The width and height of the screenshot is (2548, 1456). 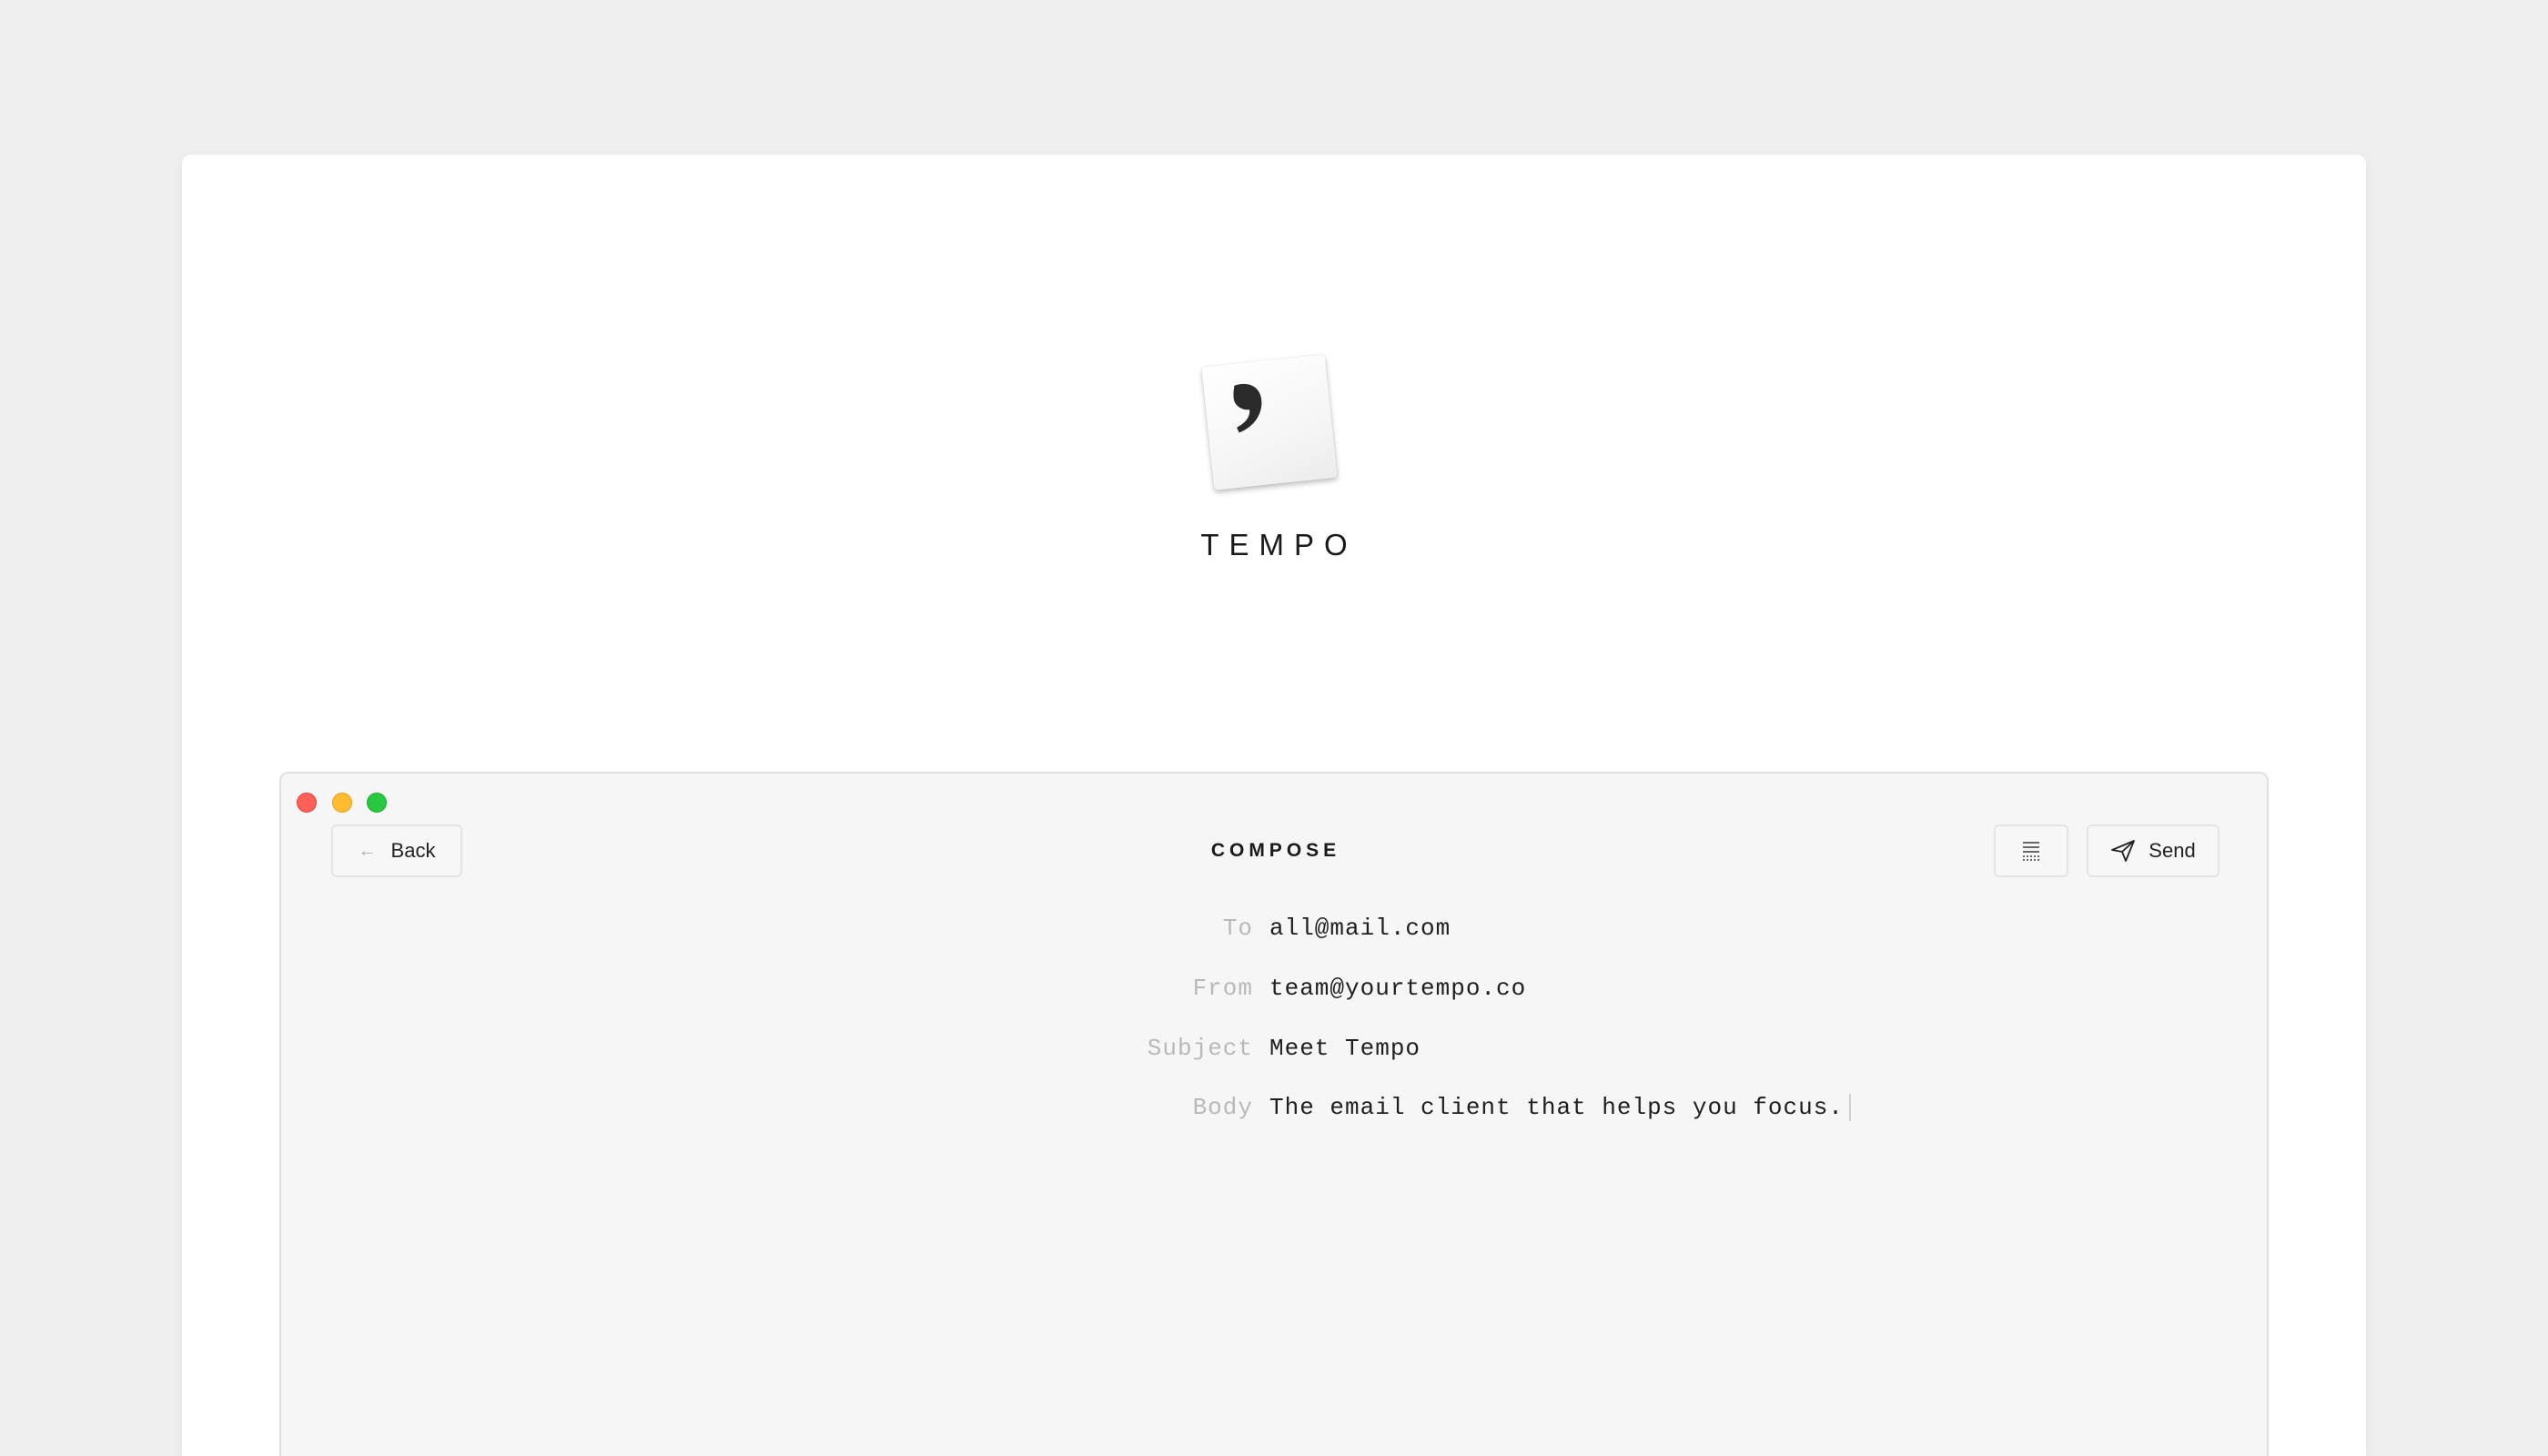 I want to click on document-lines-icon, so click(x=2031, y=852).